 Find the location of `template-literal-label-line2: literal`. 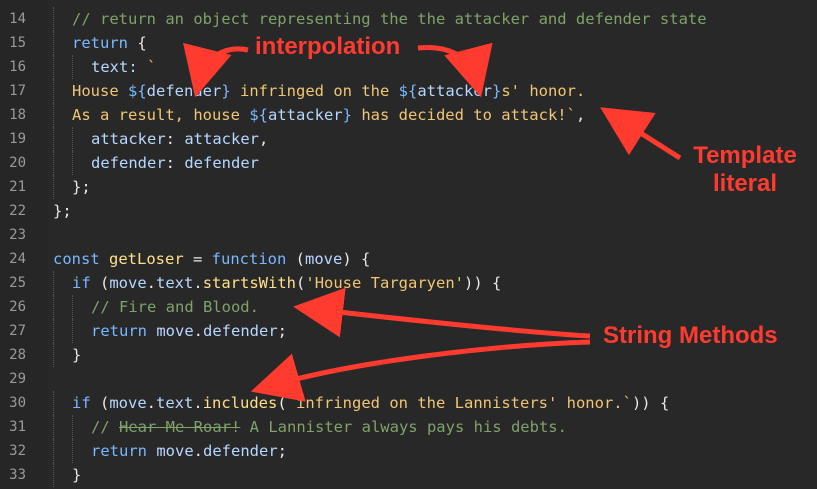

template-literal-label-line2: literal is located at coordinates (745, 183).